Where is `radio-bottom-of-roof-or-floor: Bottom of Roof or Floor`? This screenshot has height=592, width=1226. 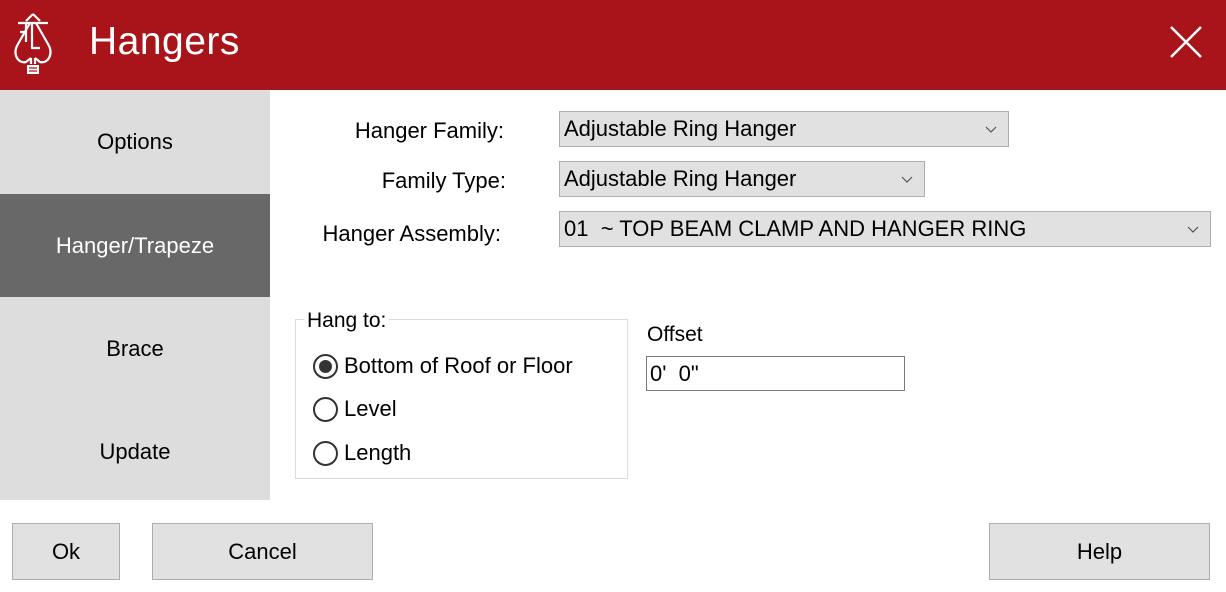
radio-bottom-of-roof-or-floor: Bottom of Roof or Floor is located at coordinates (443, 366).